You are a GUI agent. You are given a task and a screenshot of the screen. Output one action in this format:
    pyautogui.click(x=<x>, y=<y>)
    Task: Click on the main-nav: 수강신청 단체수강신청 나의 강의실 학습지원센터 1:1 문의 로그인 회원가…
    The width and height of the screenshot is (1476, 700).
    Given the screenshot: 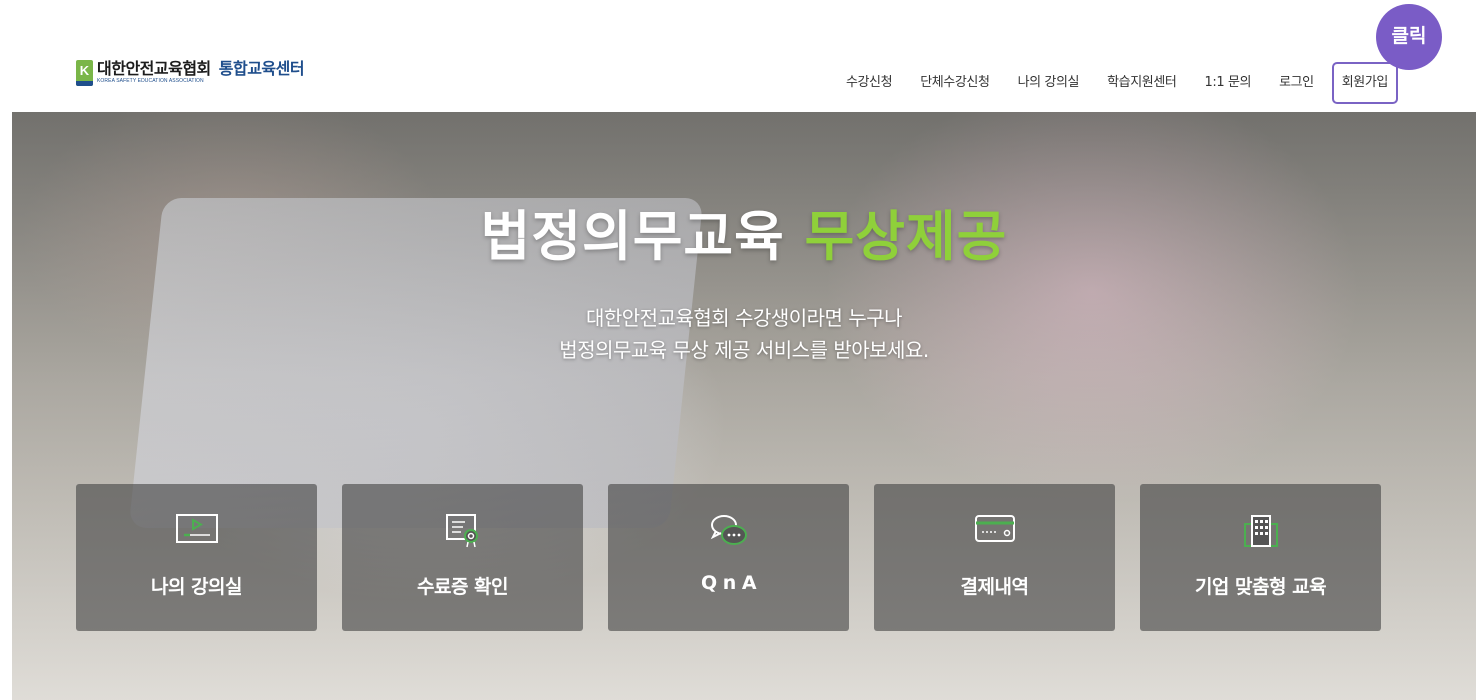 What is the action you would take?
    pyautogui.click(x=1108, y=83)
    